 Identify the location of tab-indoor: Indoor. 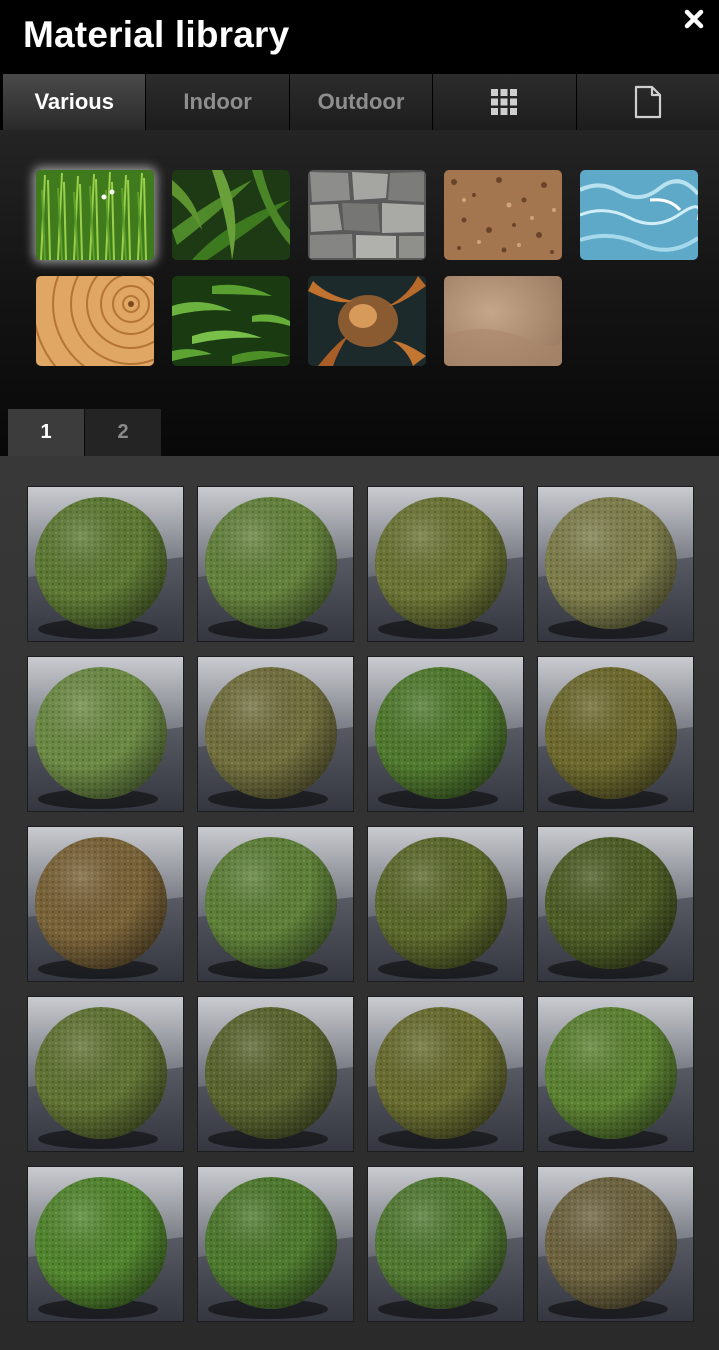
(218, 102).